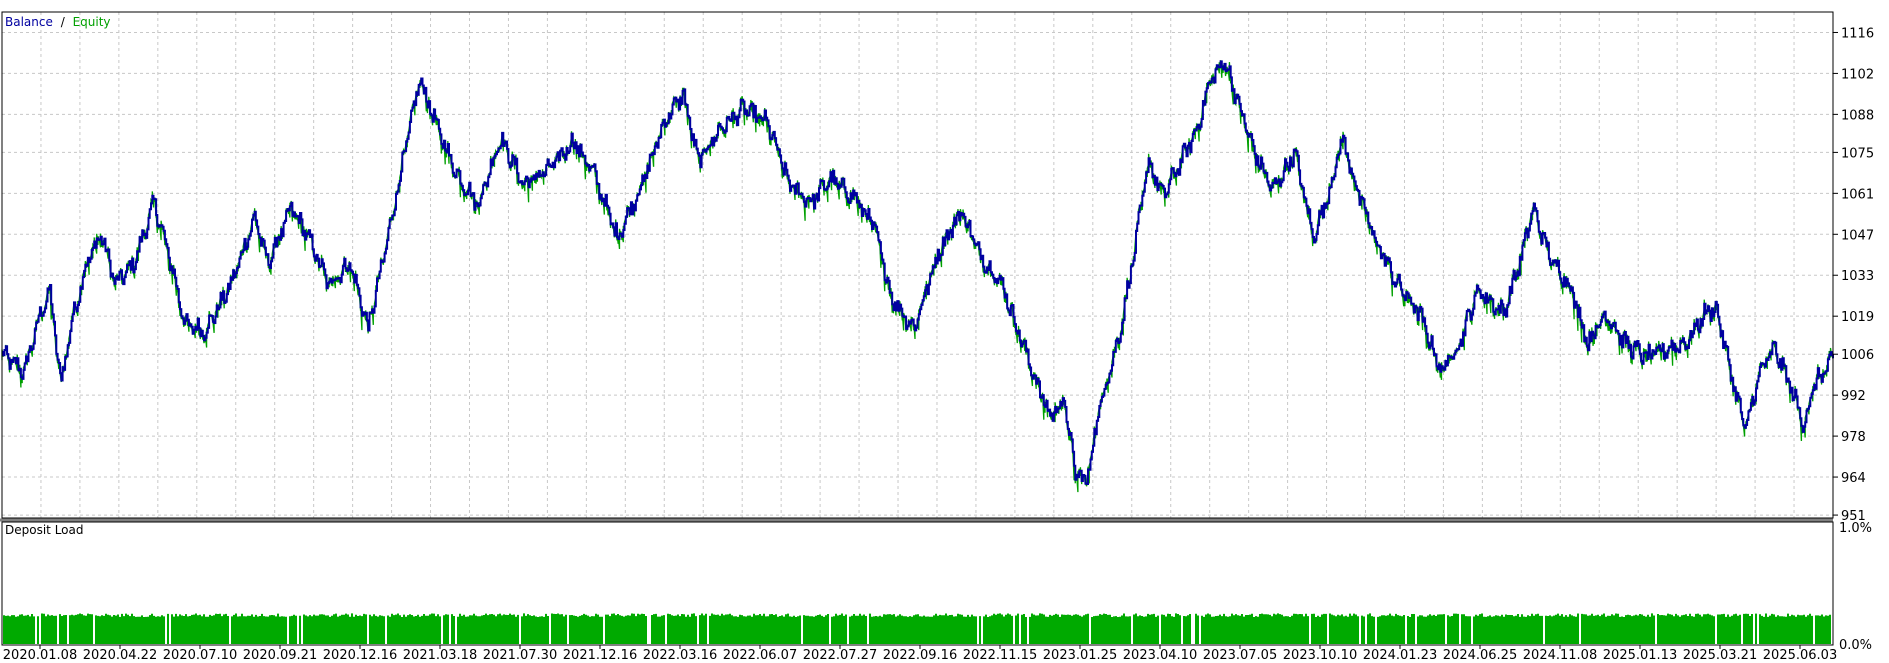  Describe the element at coordinates (1857, 194) in the screenshot. I see `y-tick-label: 1061` at that location.